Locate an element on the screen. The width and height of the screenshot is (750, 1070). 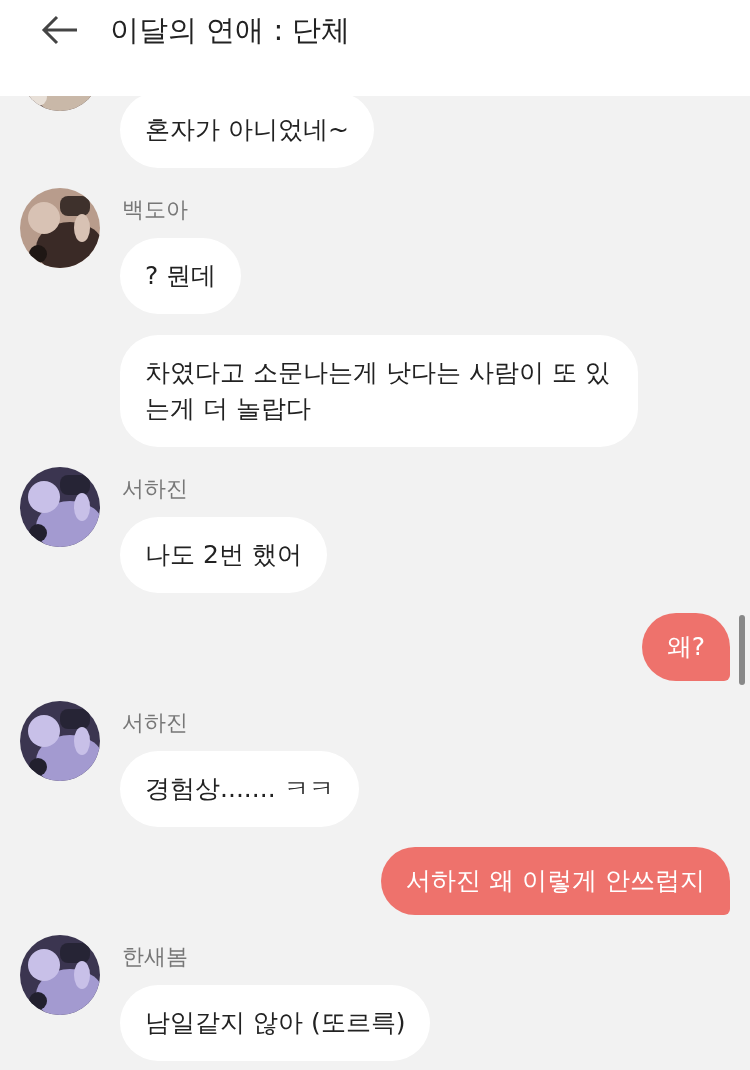
message-bubble: ? 뭔데 is located at coordinates (181, 276).